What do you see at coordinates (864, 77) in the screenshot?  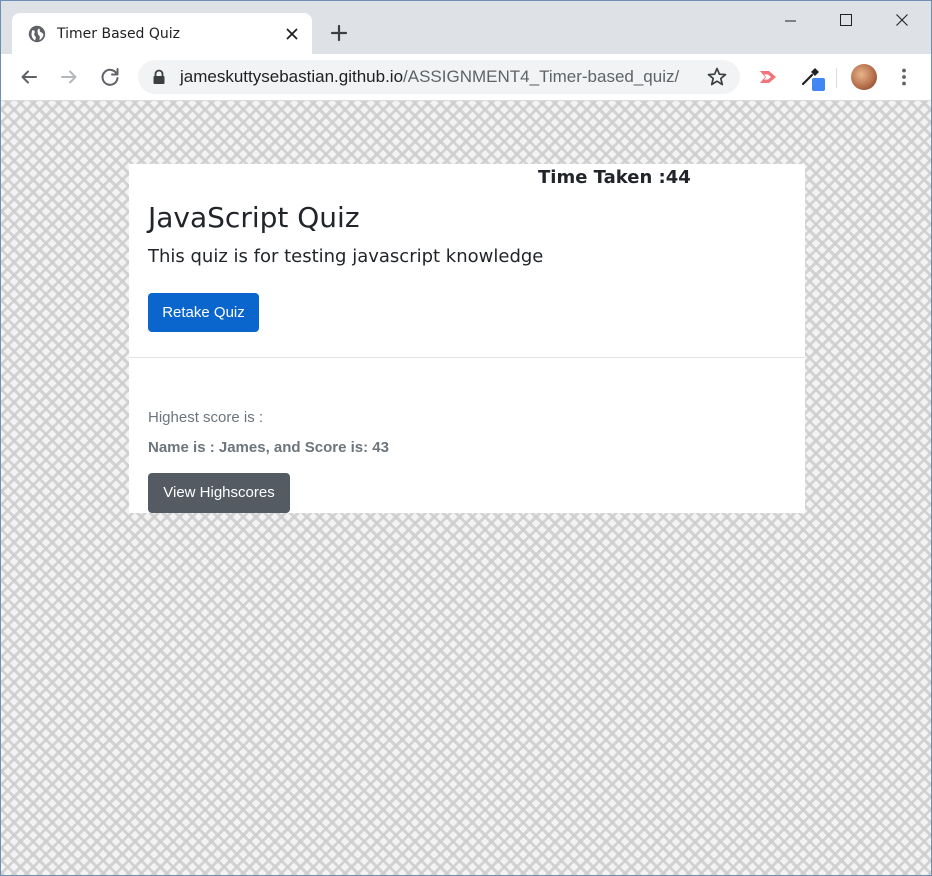 I see `avatar` at bounding box center [864, 77].